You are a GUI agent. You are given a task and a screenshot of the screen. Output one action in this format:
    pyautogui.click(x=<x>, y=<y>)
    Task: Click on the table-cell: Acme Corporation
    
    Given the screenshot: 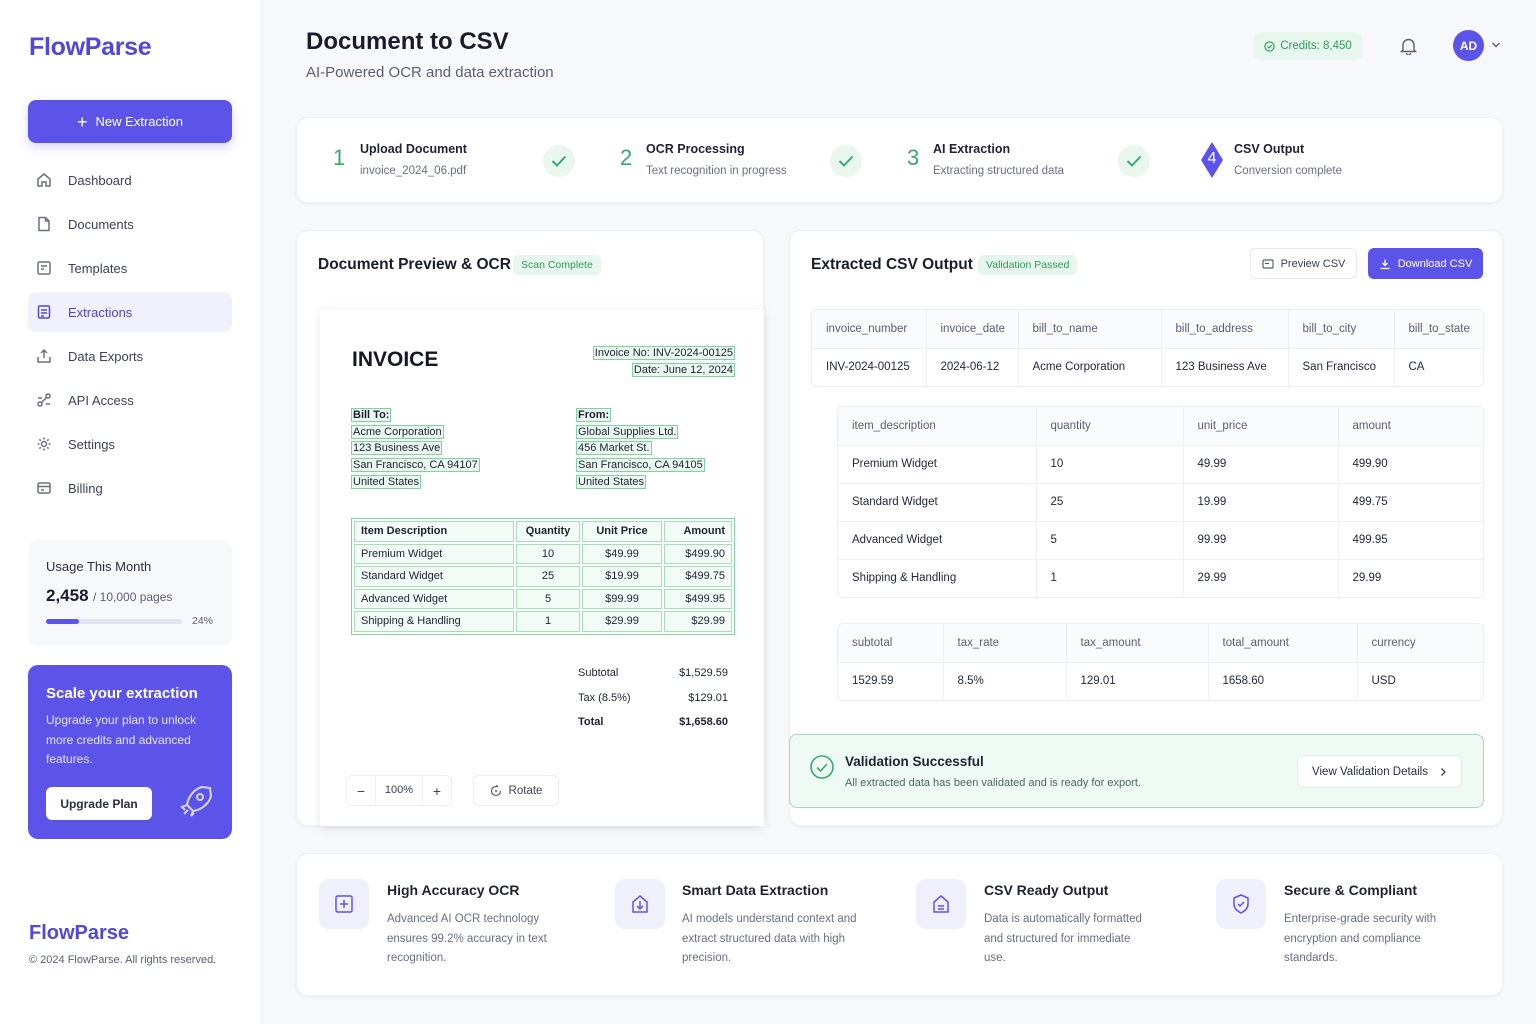 What is the action you would take?
    pyautogui.click(x=1090, y=366)
    